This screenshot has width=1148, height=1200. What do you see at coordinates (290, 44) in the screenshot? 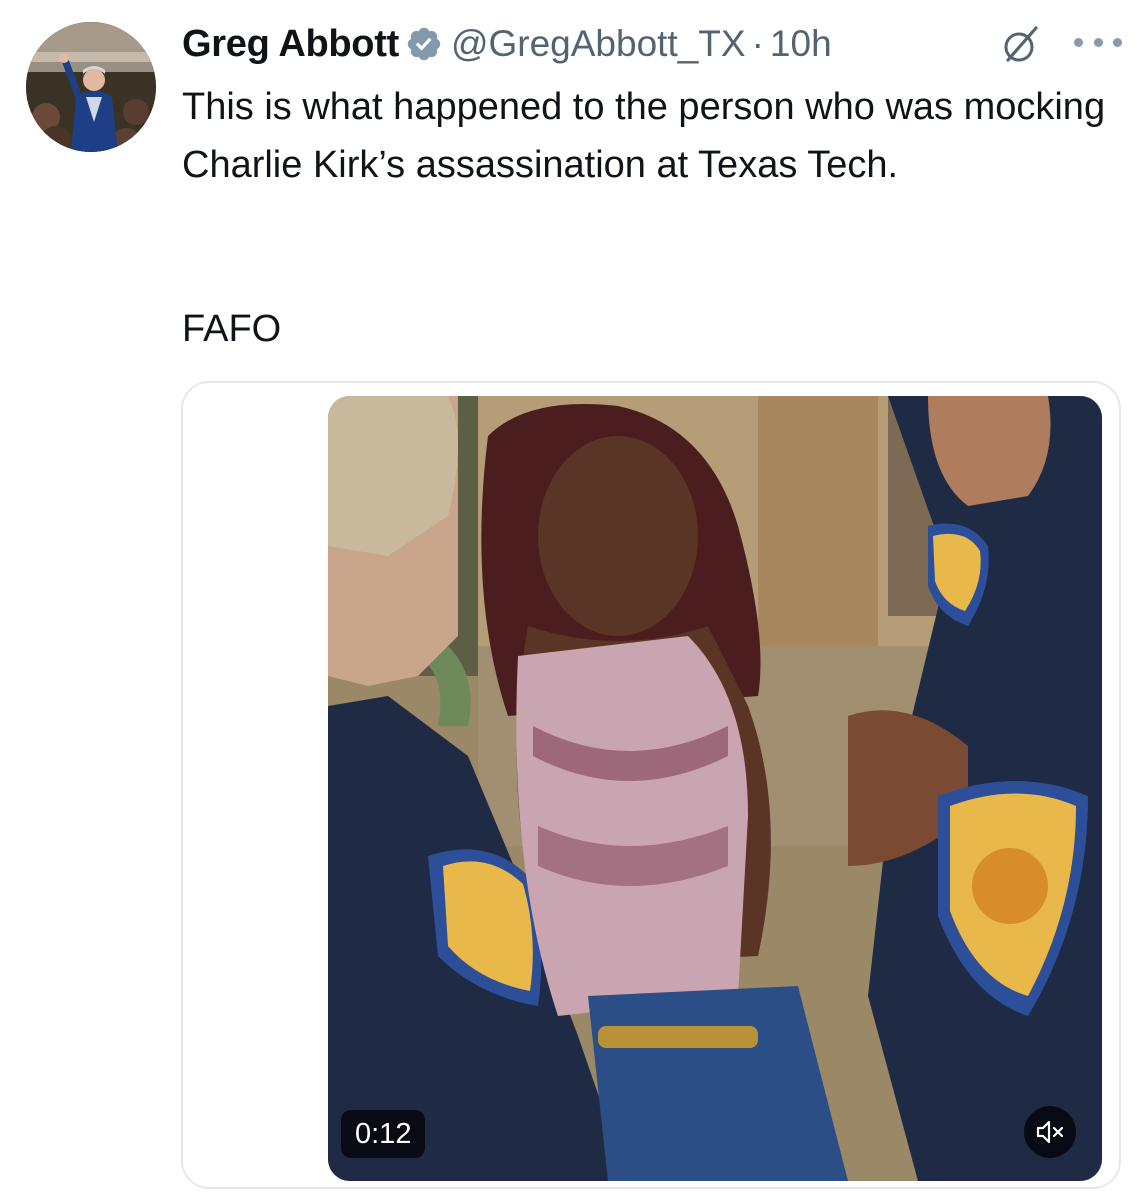
I see `author-name: Greg Abbott` at bounding box center [290, 44].